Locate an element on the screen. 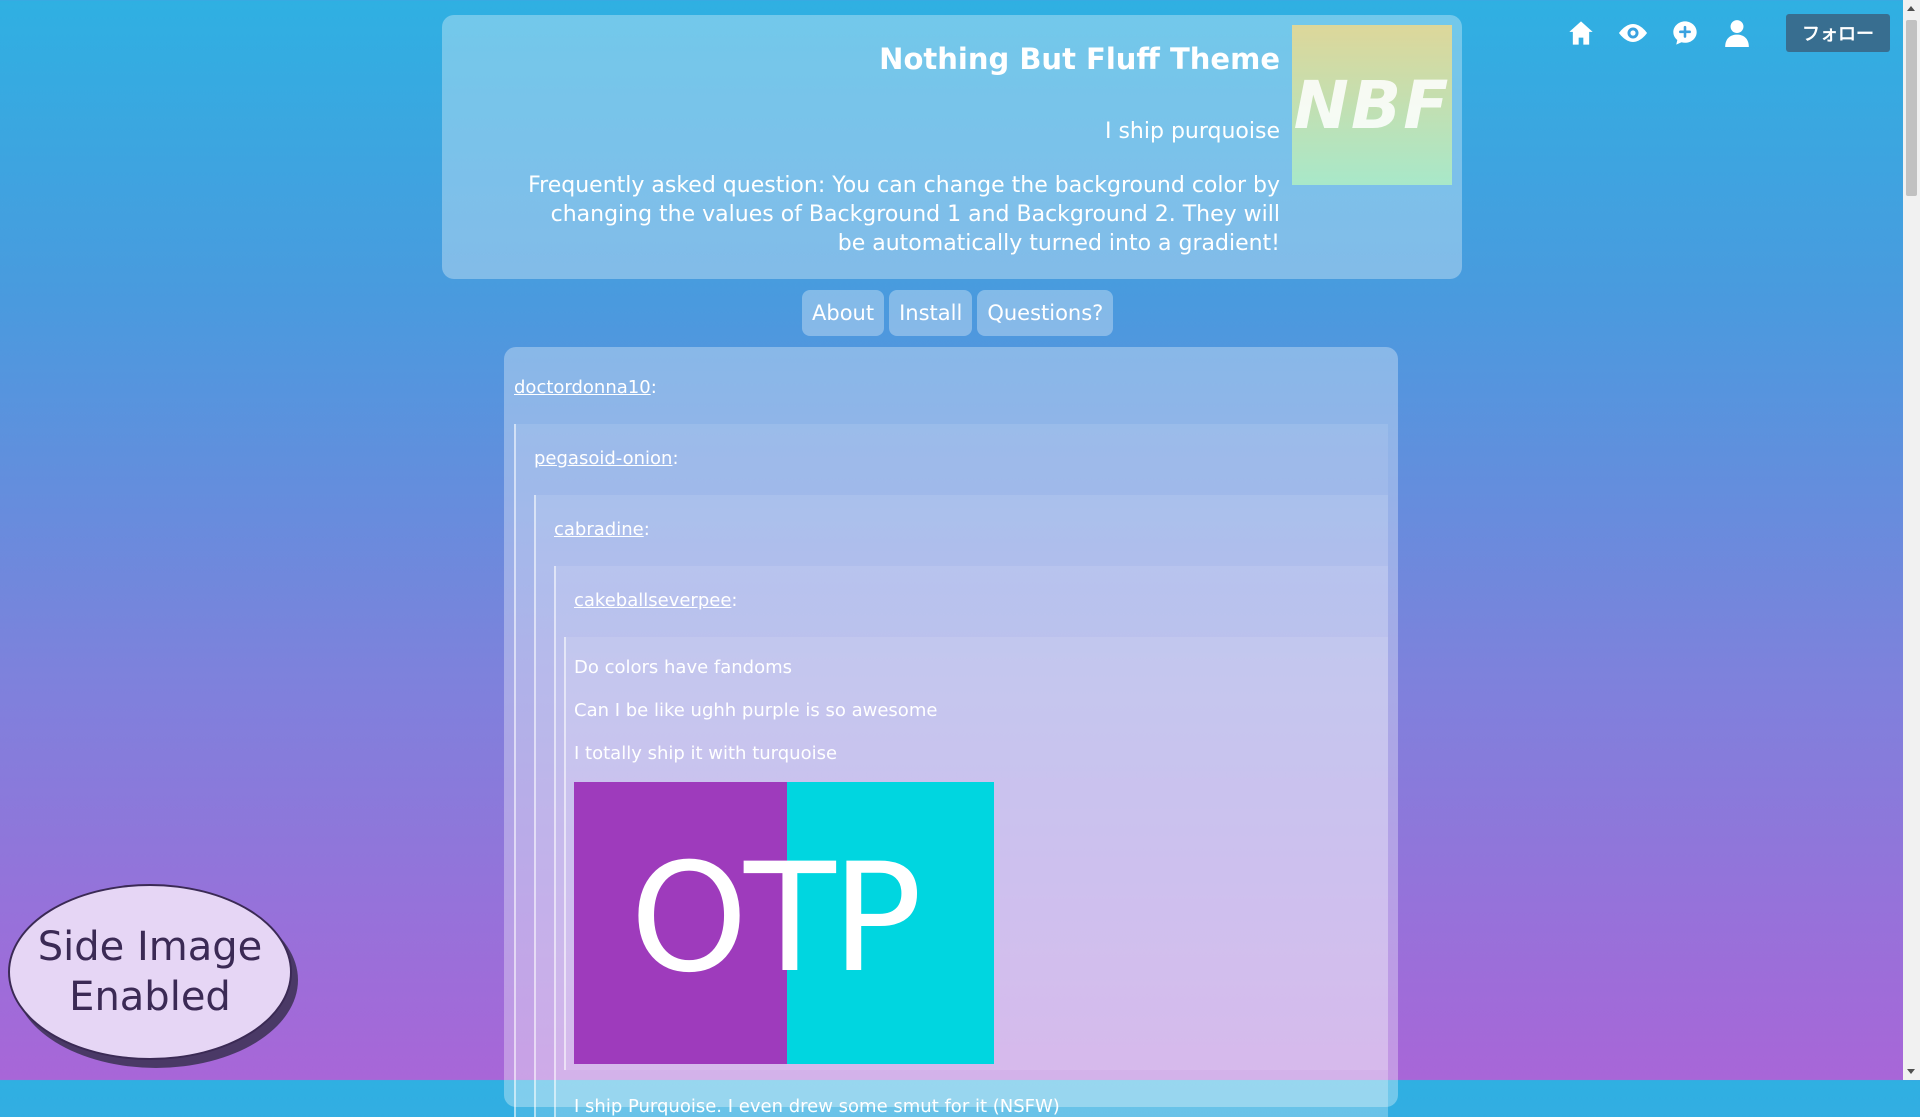 The height and width of the screenshot is (1117, 1920). user-icon is located at coordinates (1737, 33).